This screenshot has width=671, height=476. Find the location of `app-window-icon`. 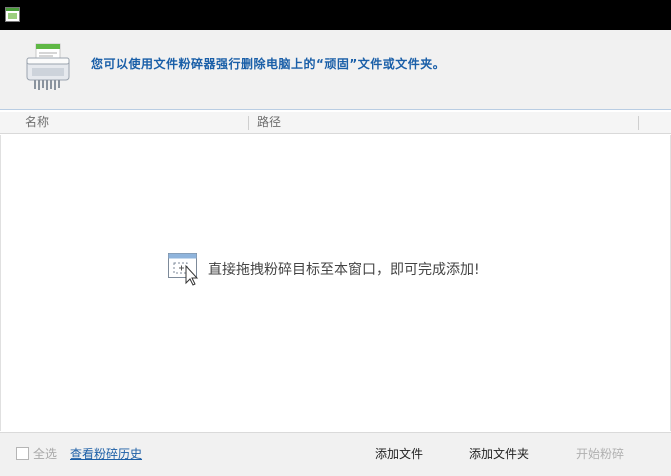

app-window-icon is located at coordinates (12, 14).